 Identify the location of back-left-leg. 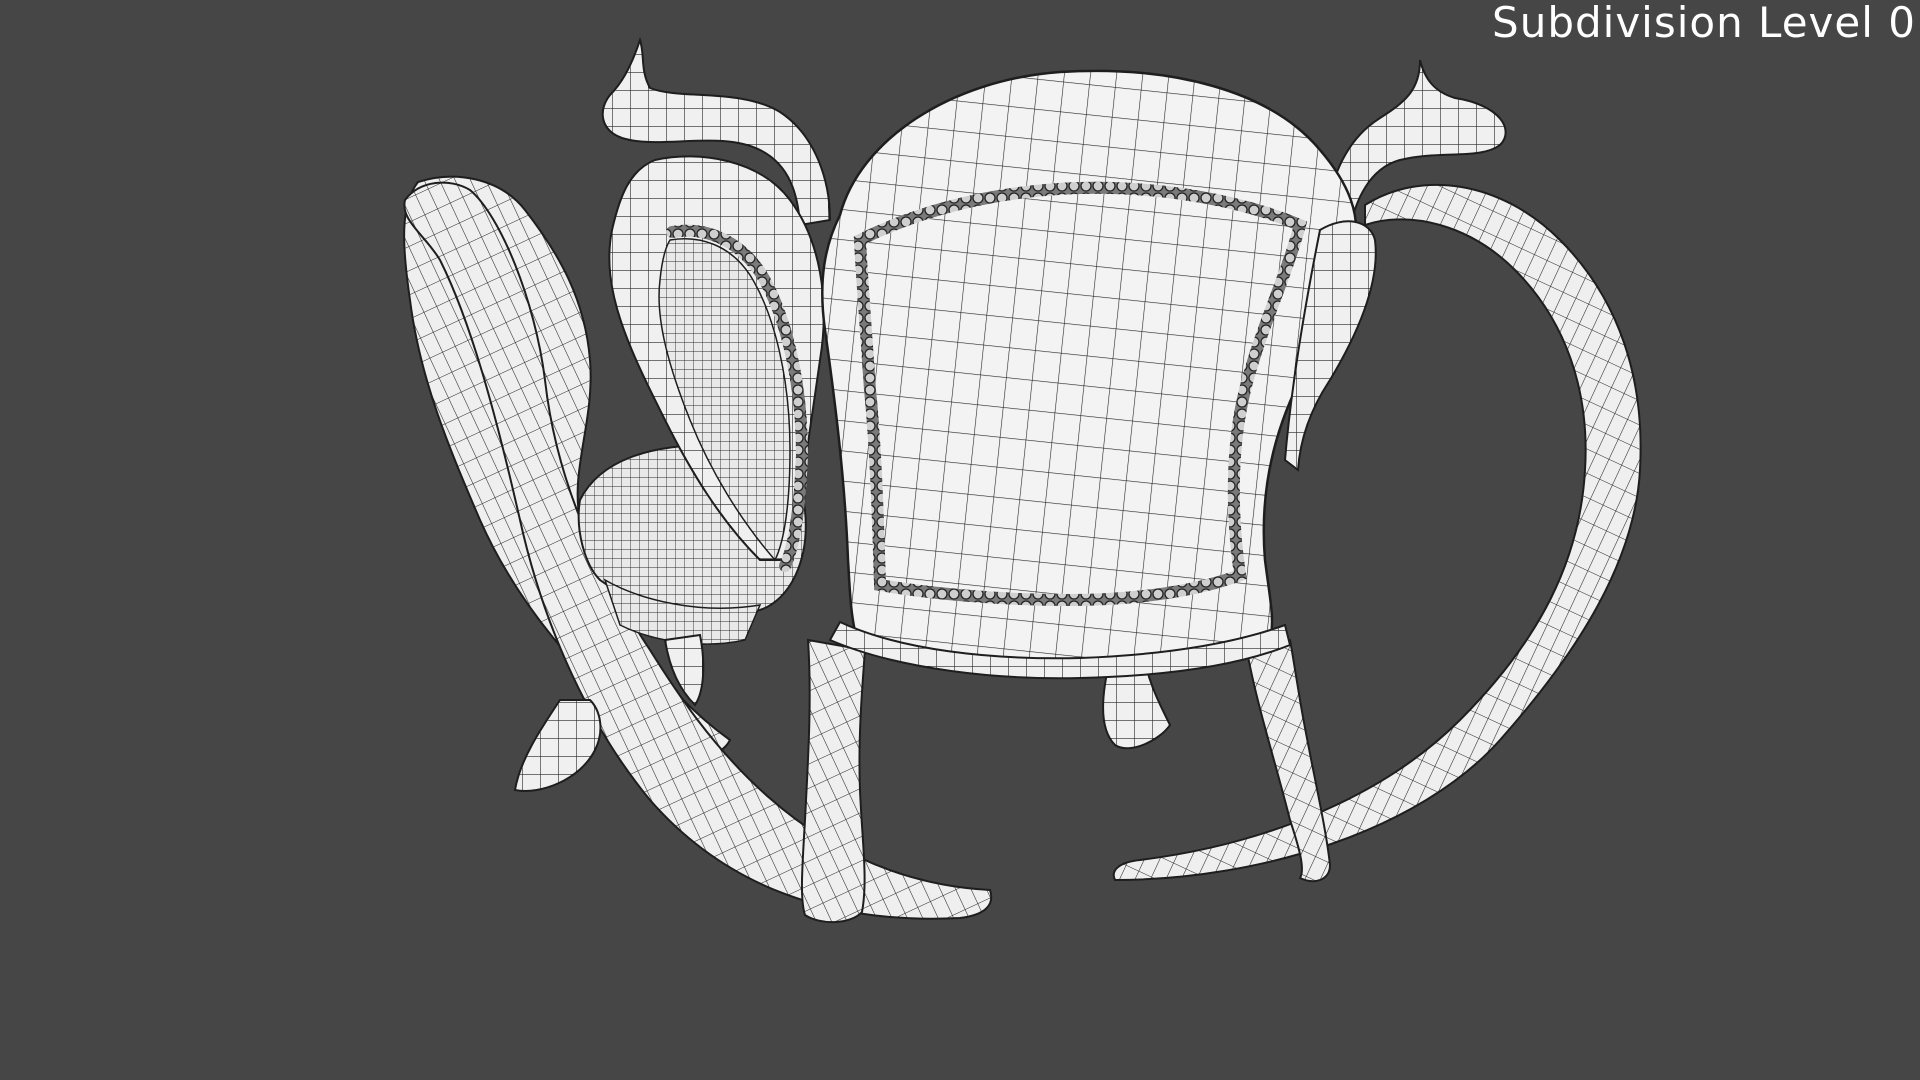
(833, 781).